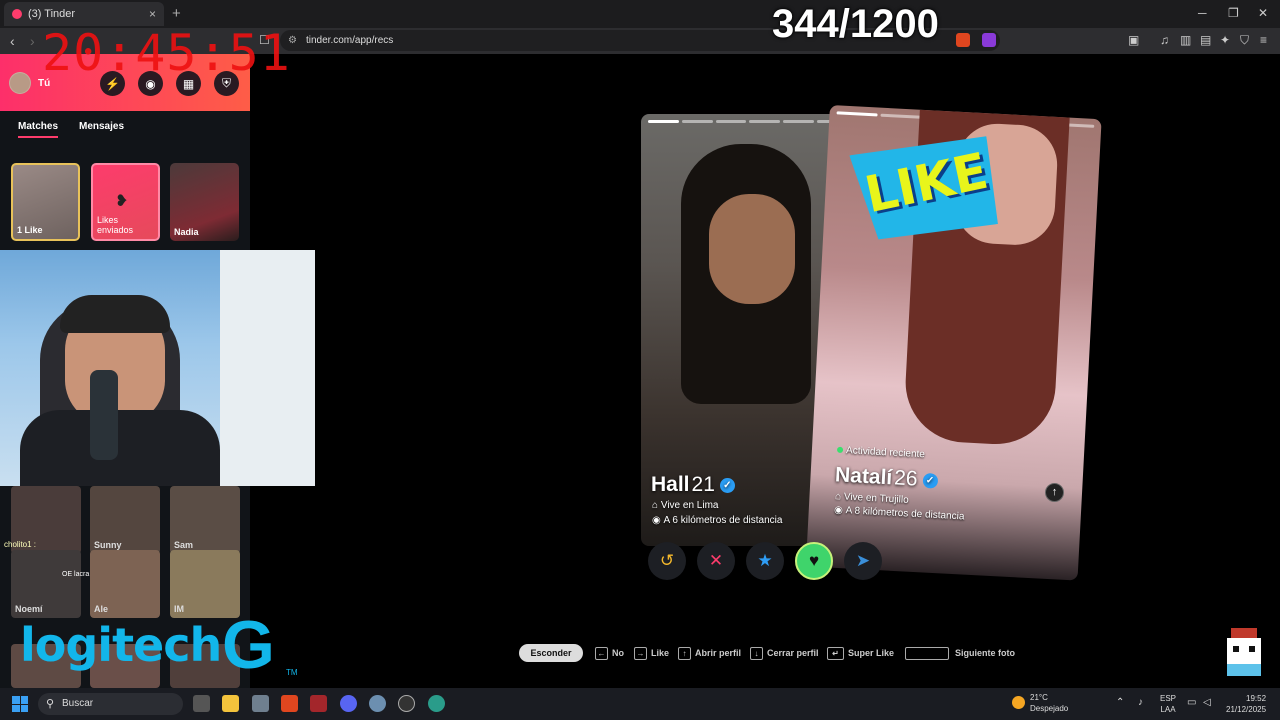  What do you see at coordinates (752, 249) in the screenshot?
I see `profile-photo-face` at bounding box center [752, 249].